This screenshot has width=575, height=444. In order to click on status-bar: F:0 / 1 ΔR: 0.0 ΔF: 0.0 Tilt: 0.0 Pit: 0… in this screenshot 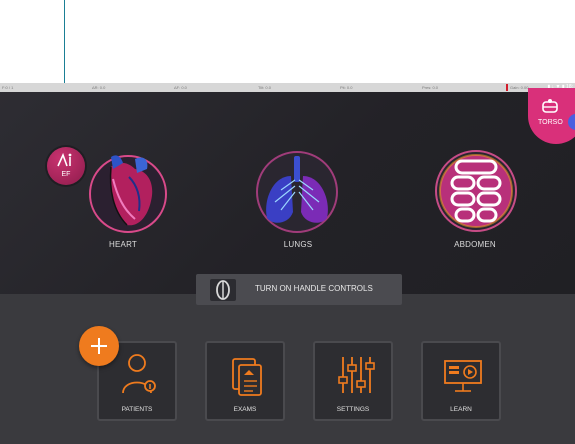, I will do `click(287, 87)`.